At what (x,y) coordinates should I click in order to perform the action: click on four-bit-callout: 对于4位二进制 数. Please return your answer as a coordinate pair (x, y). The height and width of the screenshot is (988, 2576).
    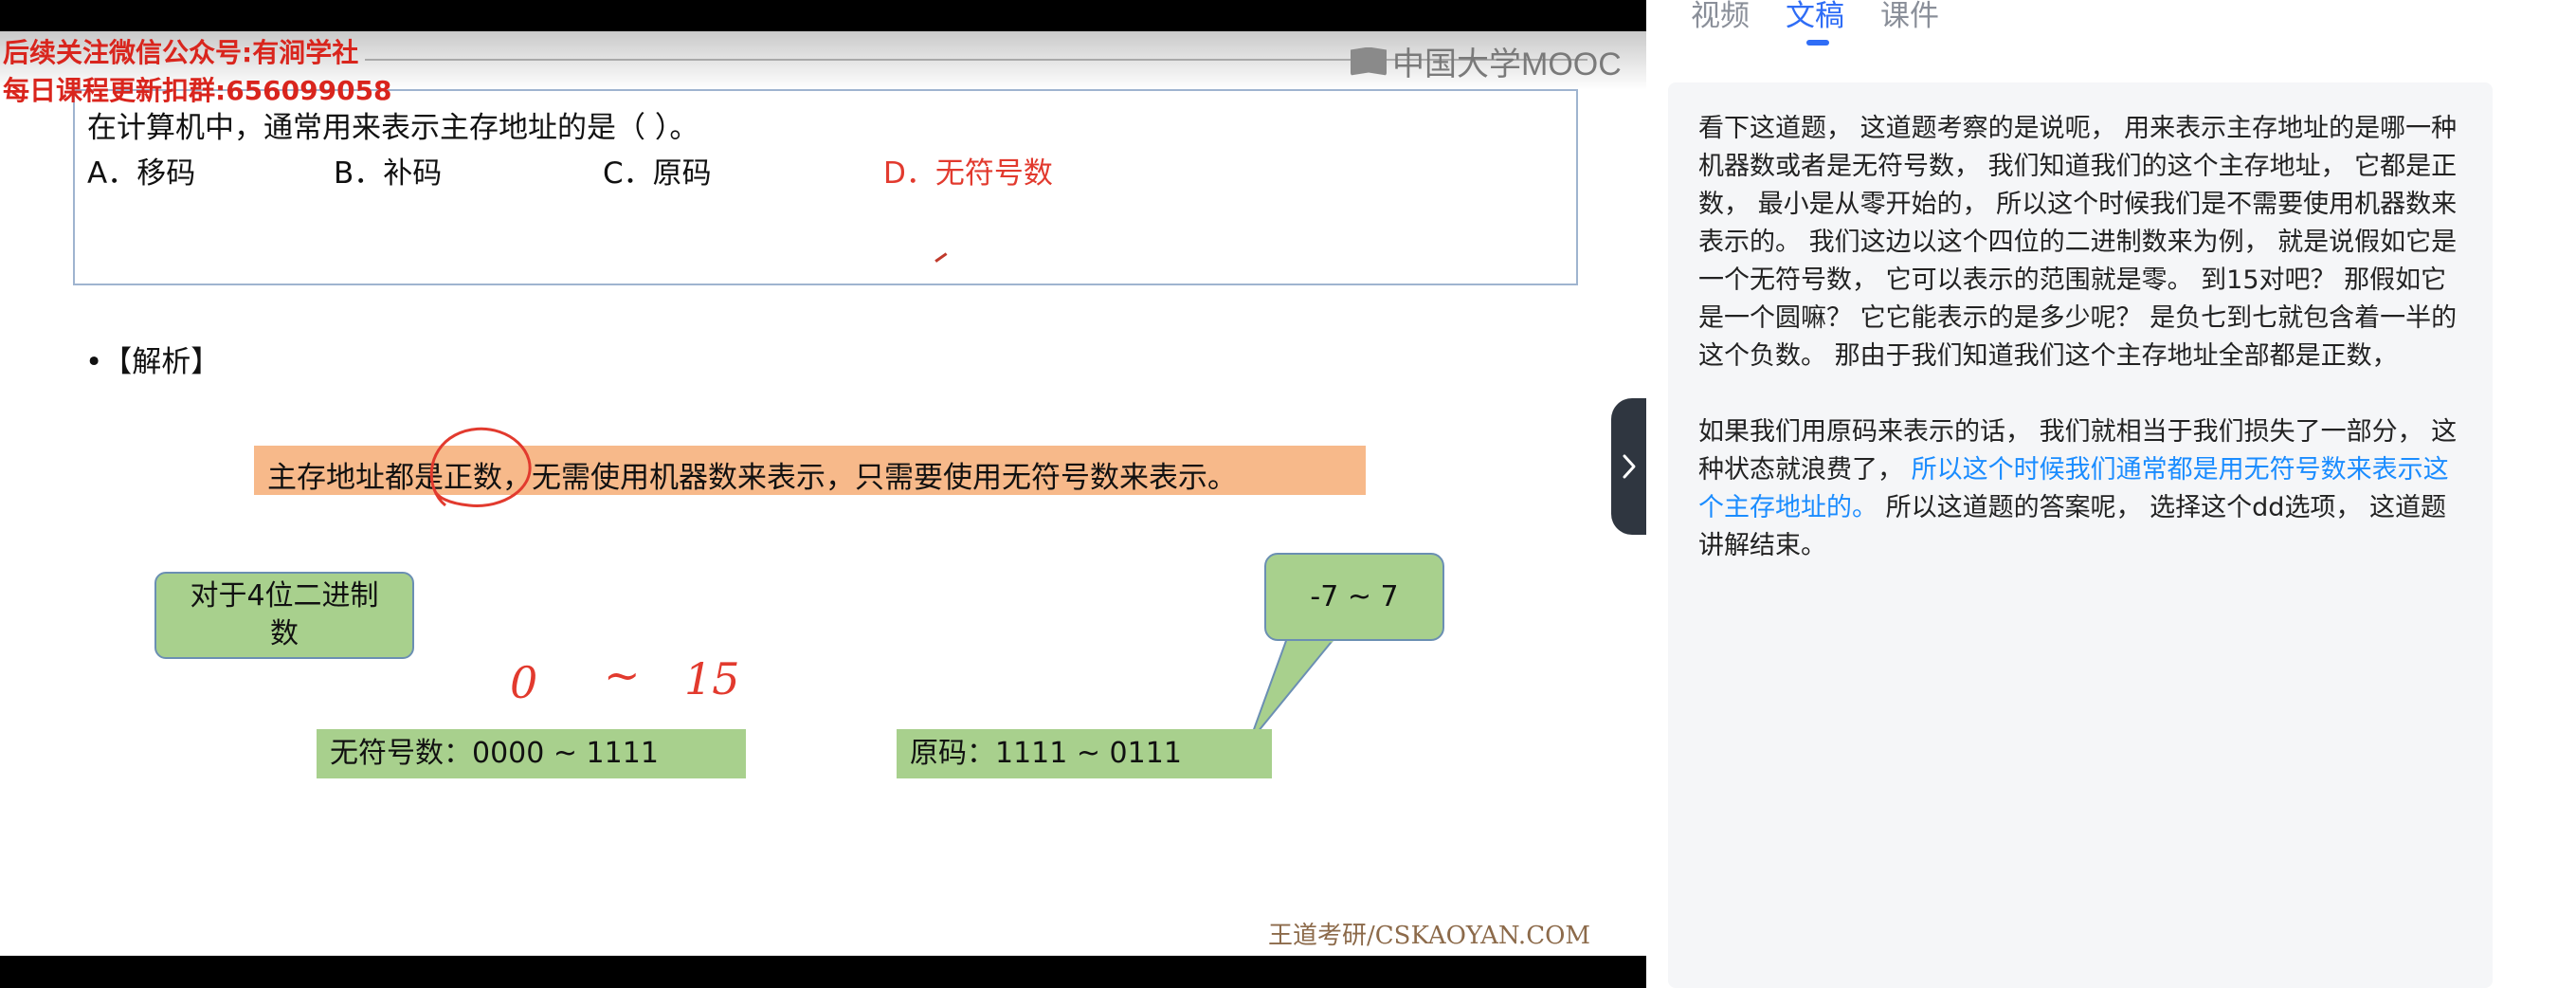
    Looking at the image, I should click on (284, 615).